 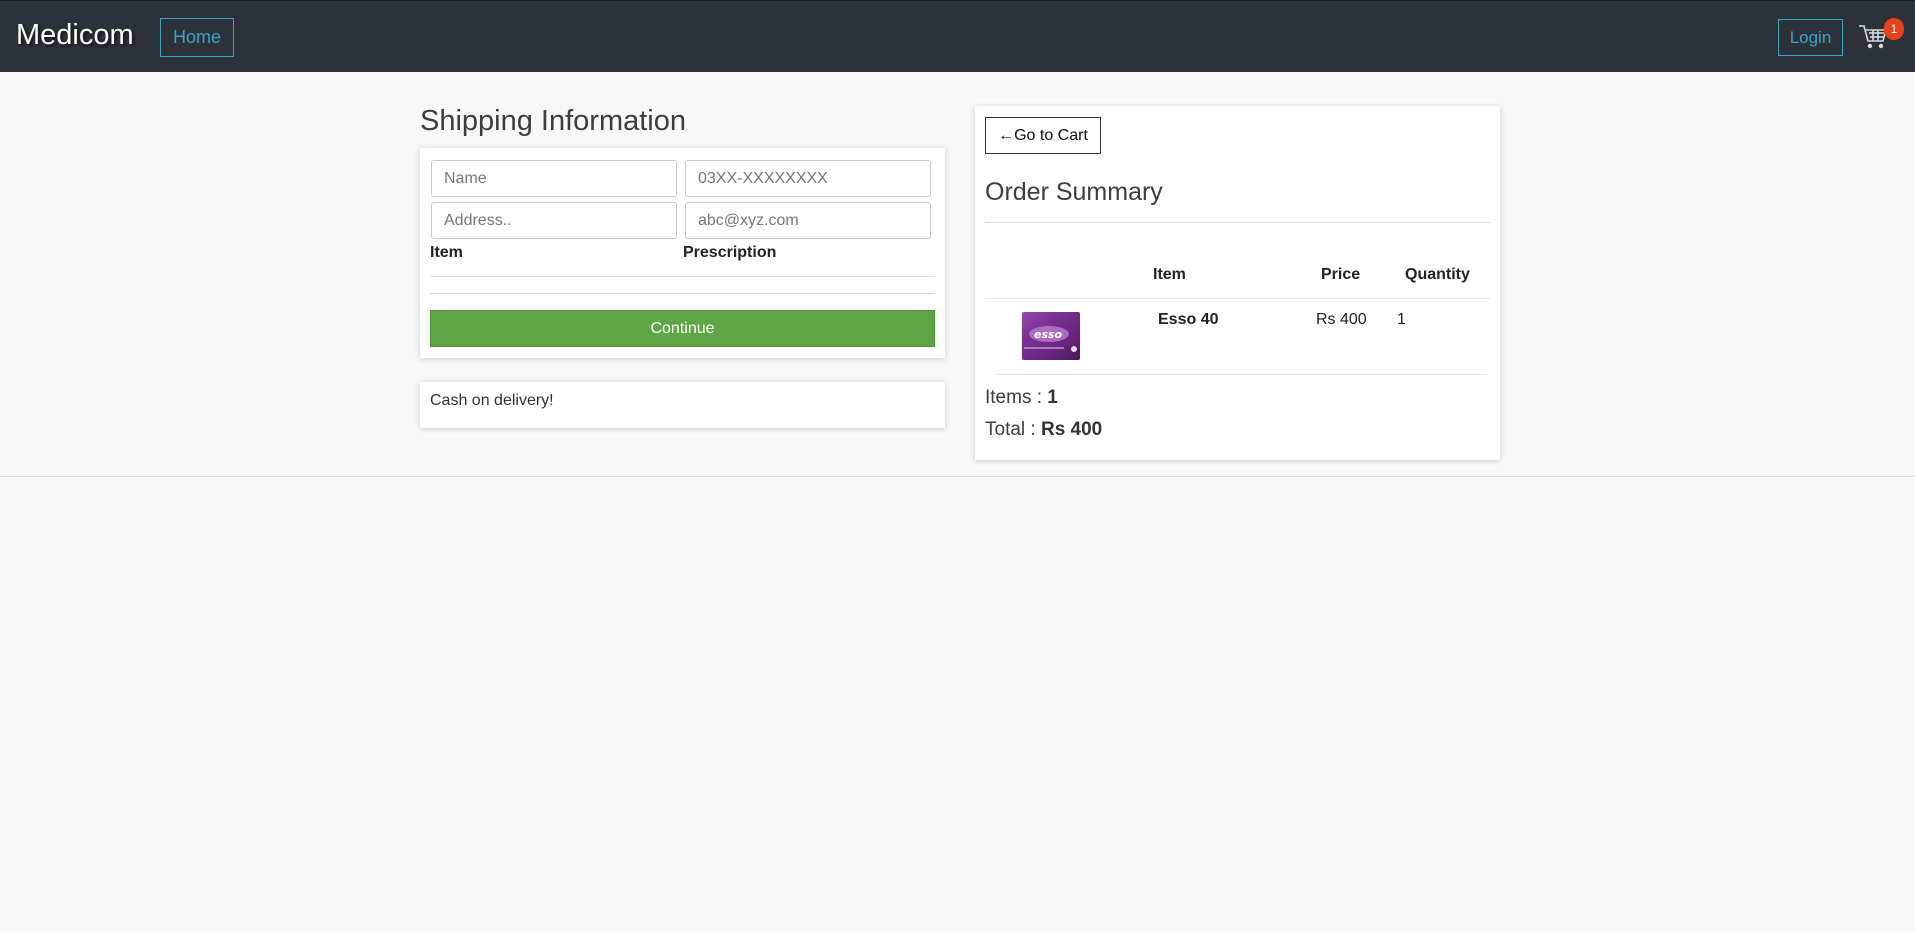 I want to click on total-value: Rs 400, so click(x=1071, y=429).